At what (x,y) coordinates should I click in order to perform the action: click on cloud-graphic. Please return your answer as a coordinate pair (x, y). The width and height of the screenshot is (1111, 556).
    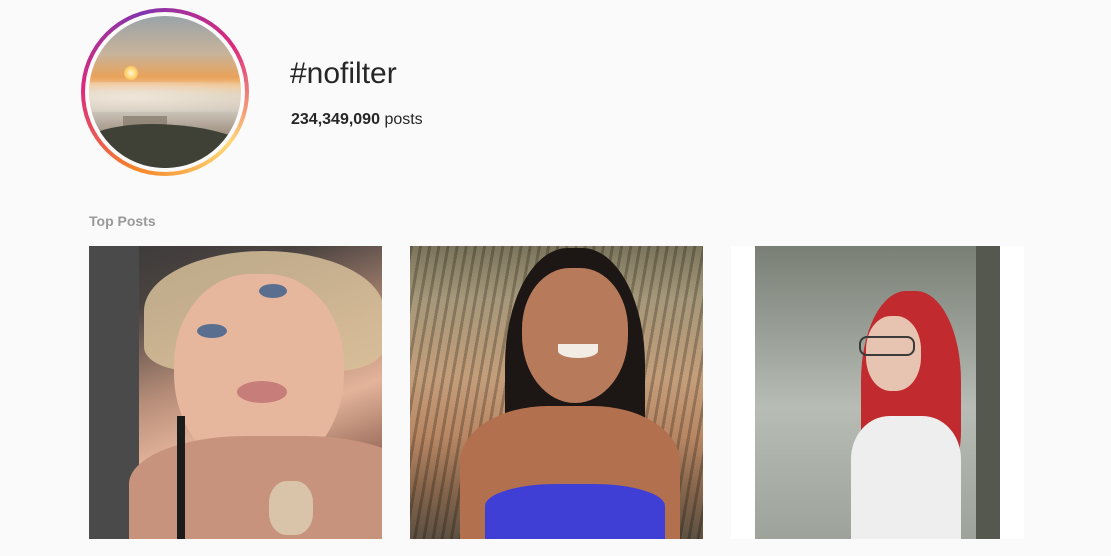
    Looking at the image, I should click on (165, 97).